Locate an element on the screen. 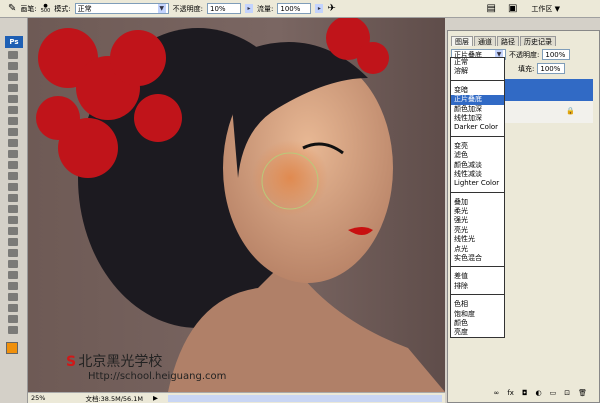 The image size is (600, 403). panel-tab: 历史记录 is located at coordinates (538, 41).